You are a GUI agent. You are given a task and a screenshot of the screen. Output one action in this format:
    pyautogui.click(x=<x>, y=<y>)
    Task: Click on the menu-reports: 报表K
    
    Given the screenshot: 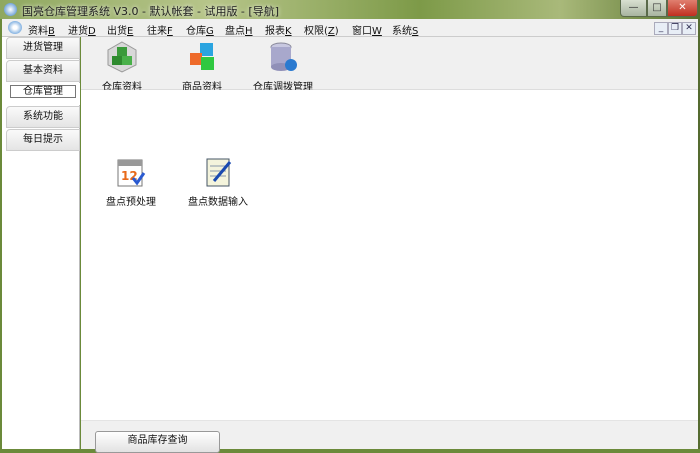 What is the action you would take?
    pyautogui.click(x=278, y=29)
    